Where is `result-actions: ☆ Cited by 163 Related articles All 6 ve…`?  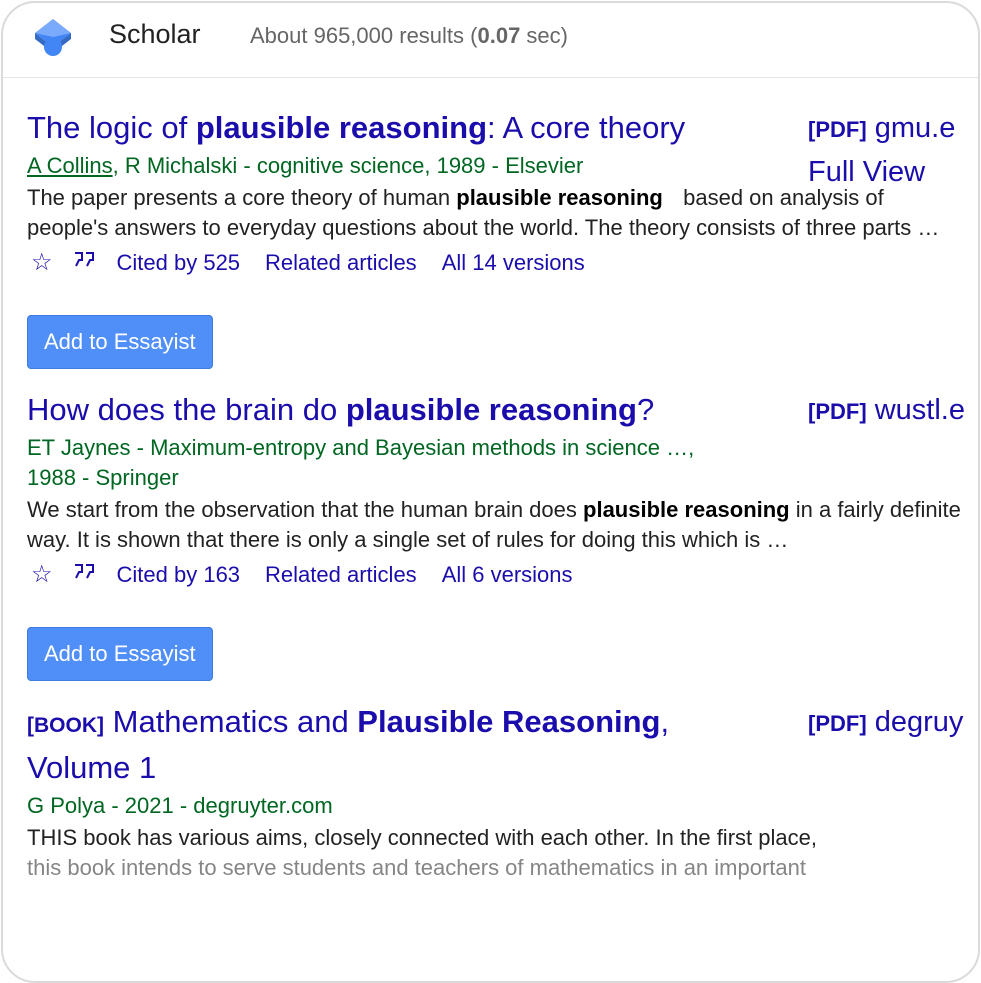
result-actions: ☆ Cited by 163 Related articles All 6 ve… is located at coordinates (502, 575).